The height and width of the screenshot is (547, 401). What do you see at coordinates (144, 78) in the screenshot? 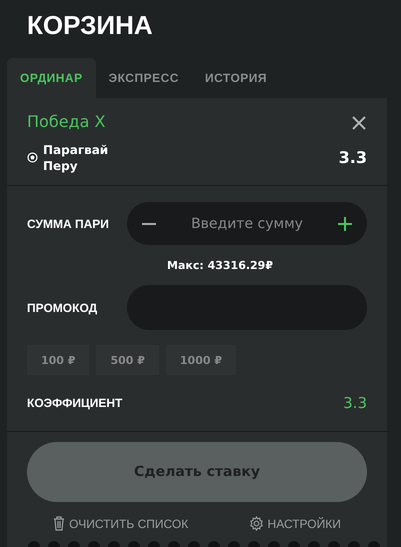
I see `tab: ЭКСПРЕСС` at bounding box center [144, 78].